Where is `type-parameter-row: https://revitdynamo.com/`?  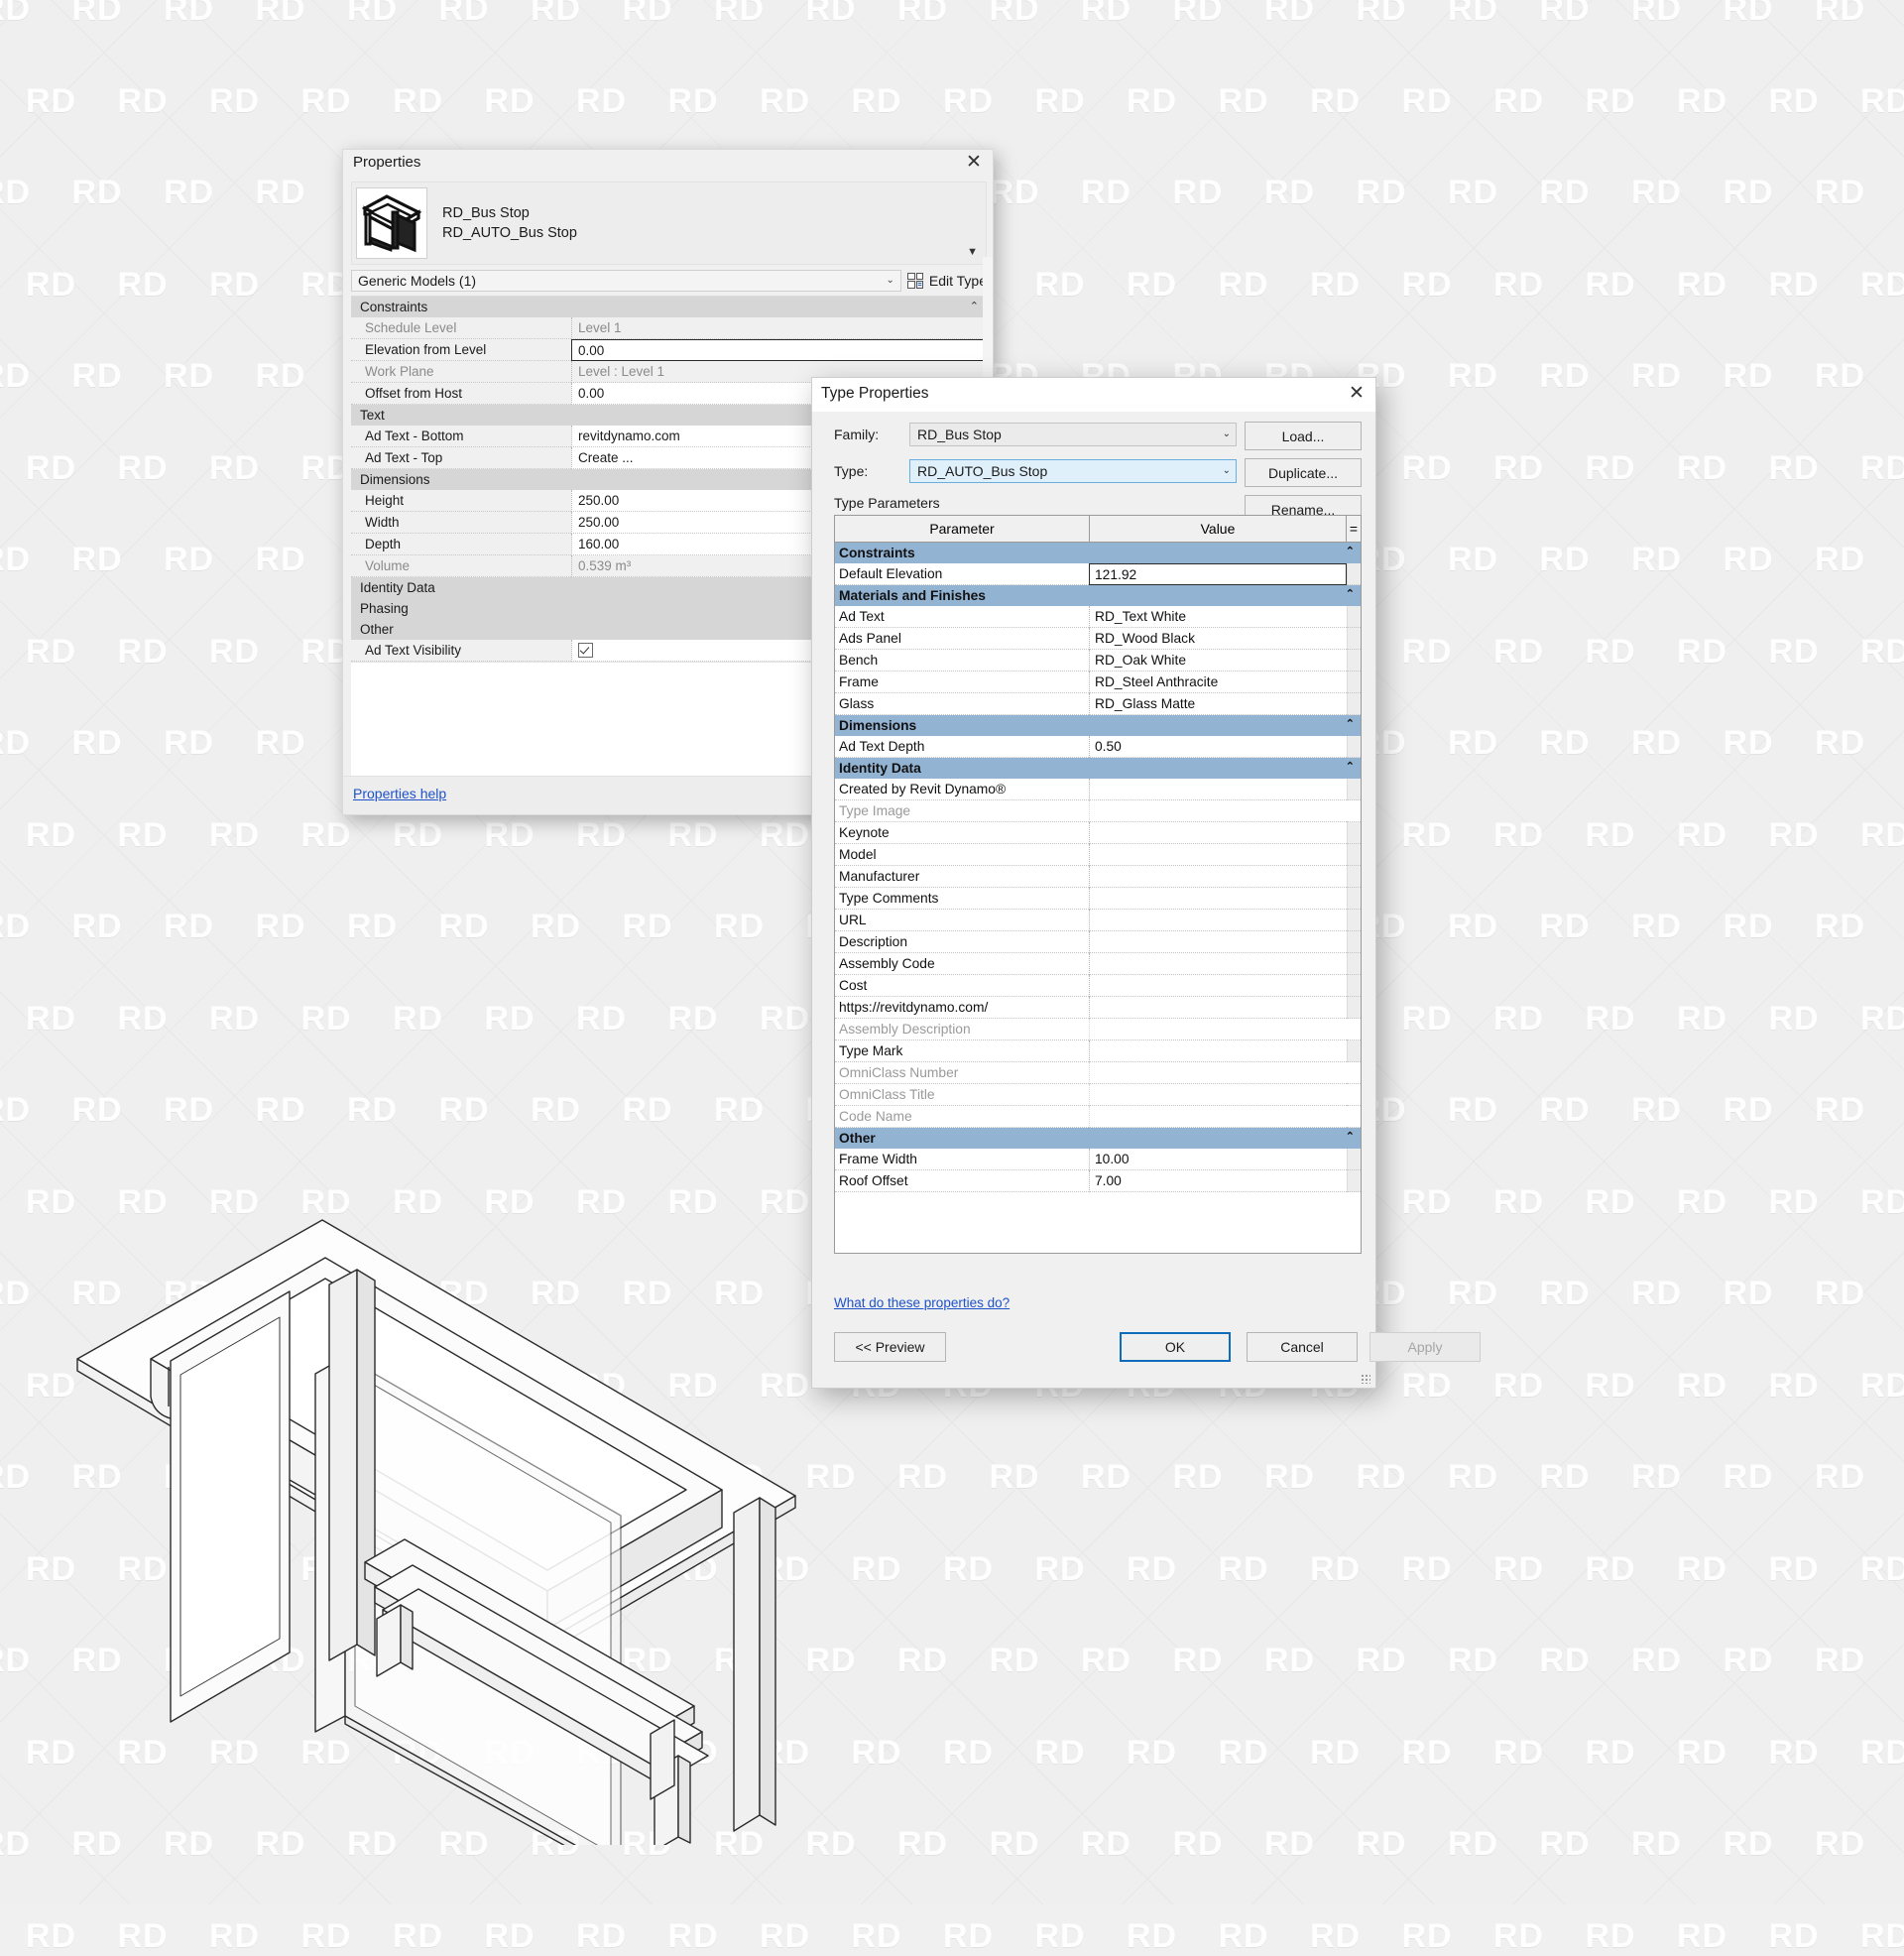 type-parameter-row: https://revitdynamo.com/ is located at coordinates (1098, 1008).